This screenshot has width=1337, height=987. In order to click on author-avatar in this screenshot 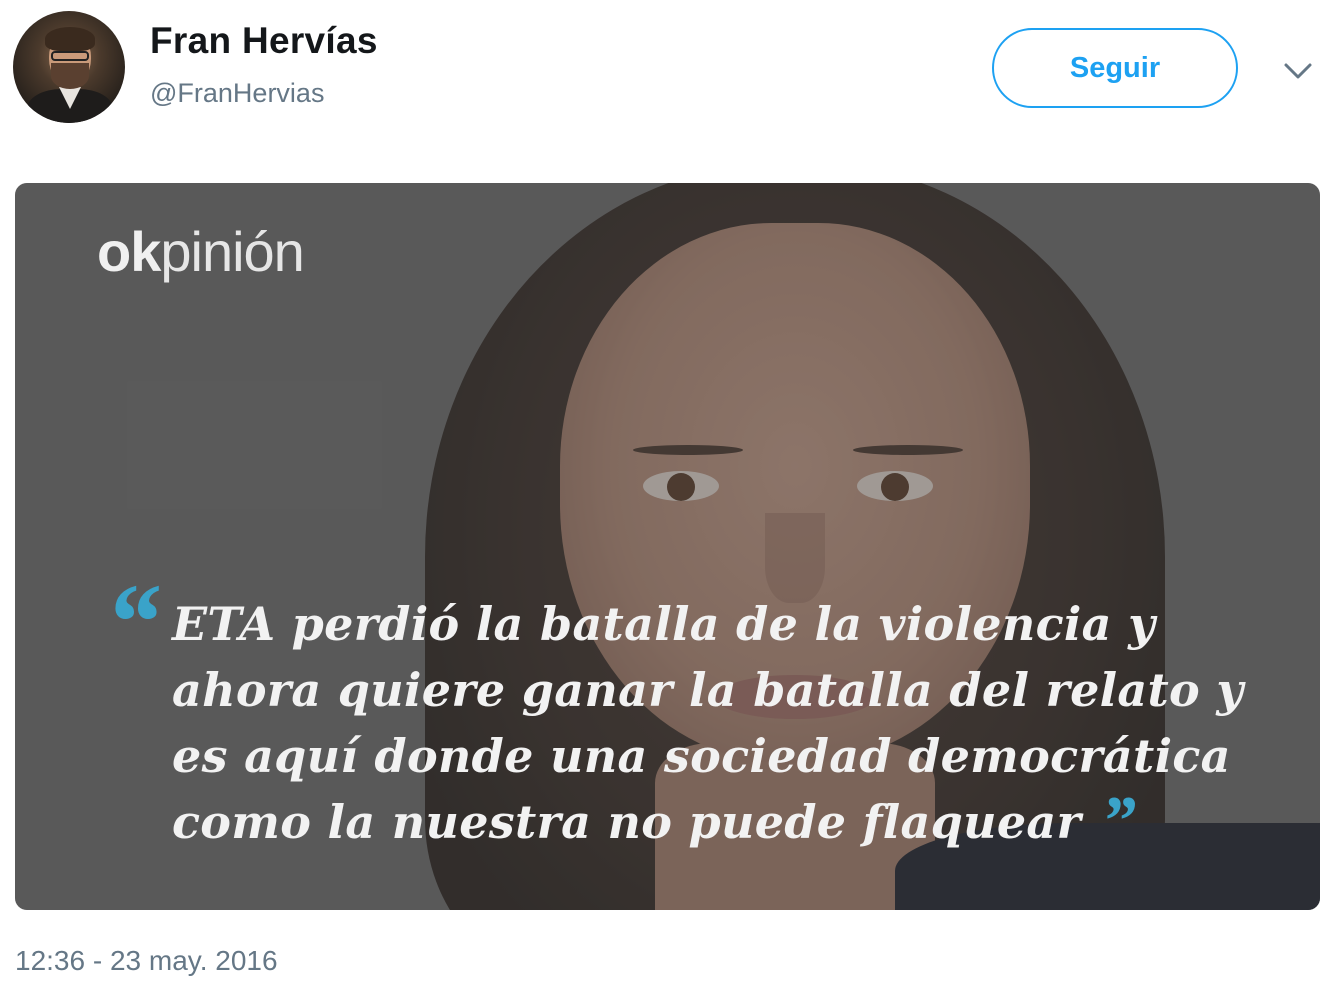, I will do `click(69, 67)`.